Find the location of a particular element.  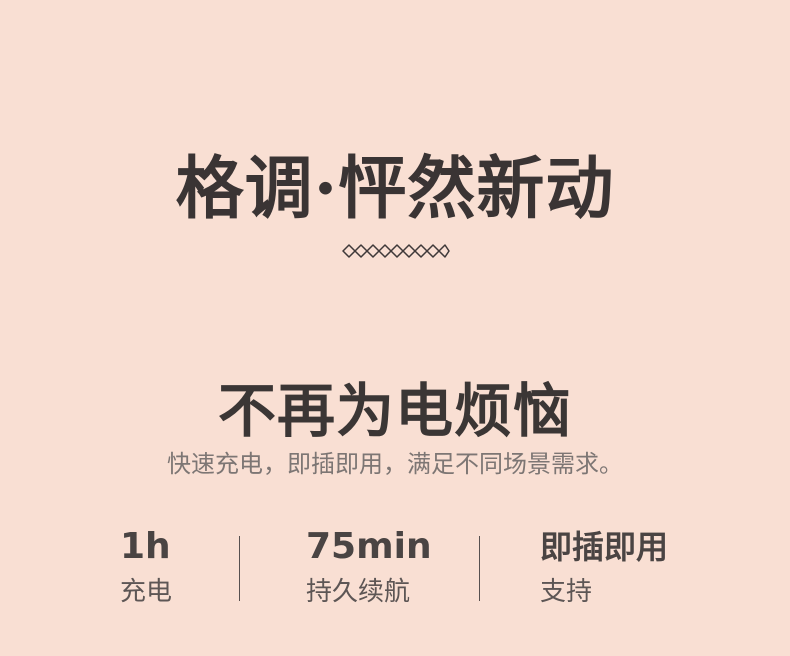

stat-label: 支持 is located at coordinates (566, 592).